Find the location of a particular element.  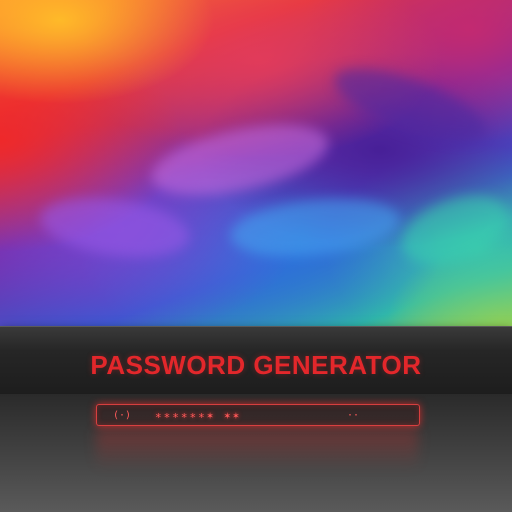

password-value: ∗∗∗∗∗∗✶ ✶✶ is located at coordinates (198, 415).